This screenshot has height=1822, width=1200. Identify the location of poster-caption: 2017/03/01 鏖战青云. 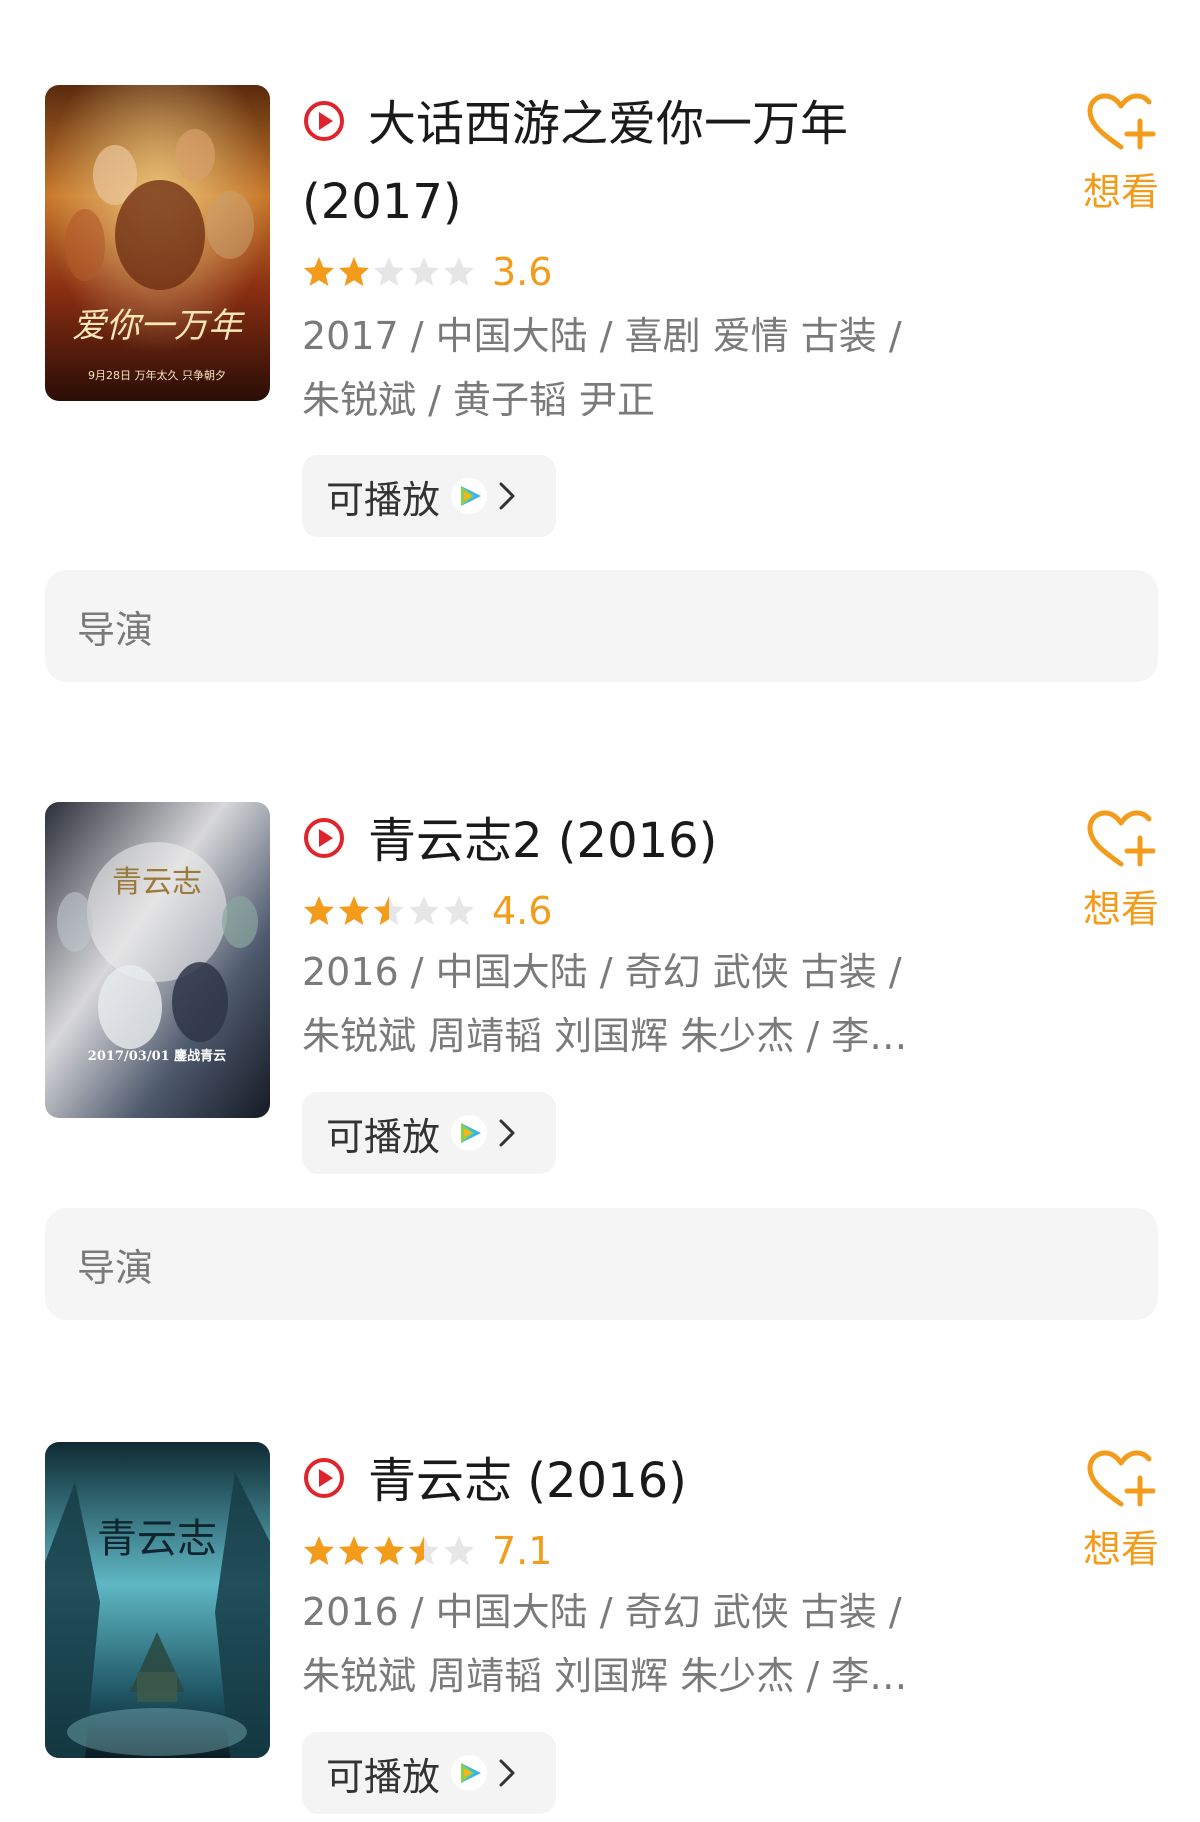
(157, 1056).